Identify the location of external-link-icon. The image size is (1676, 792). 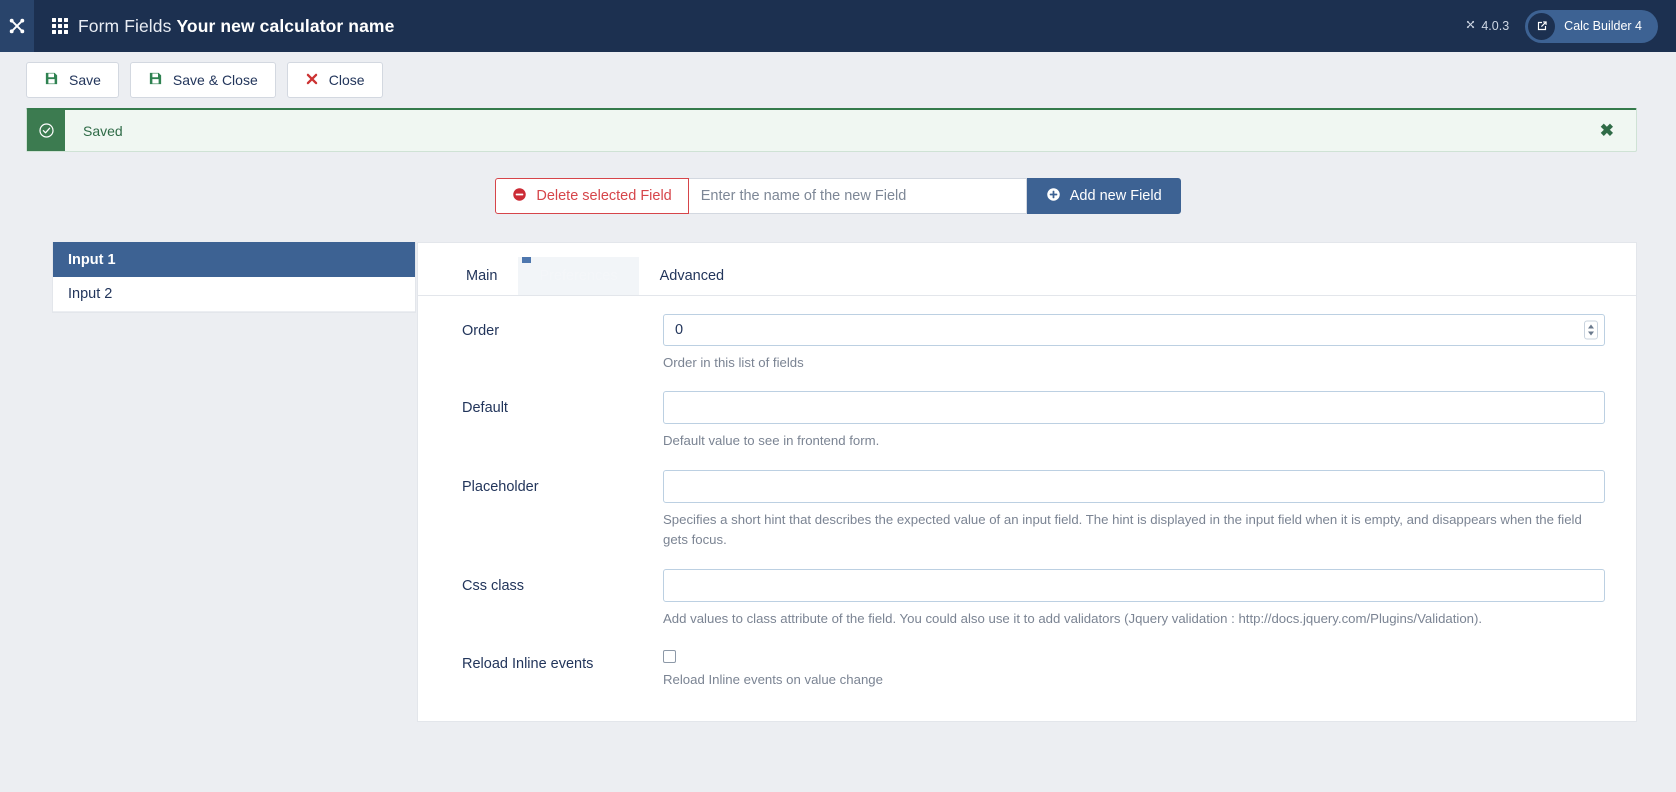
(1542, 26).